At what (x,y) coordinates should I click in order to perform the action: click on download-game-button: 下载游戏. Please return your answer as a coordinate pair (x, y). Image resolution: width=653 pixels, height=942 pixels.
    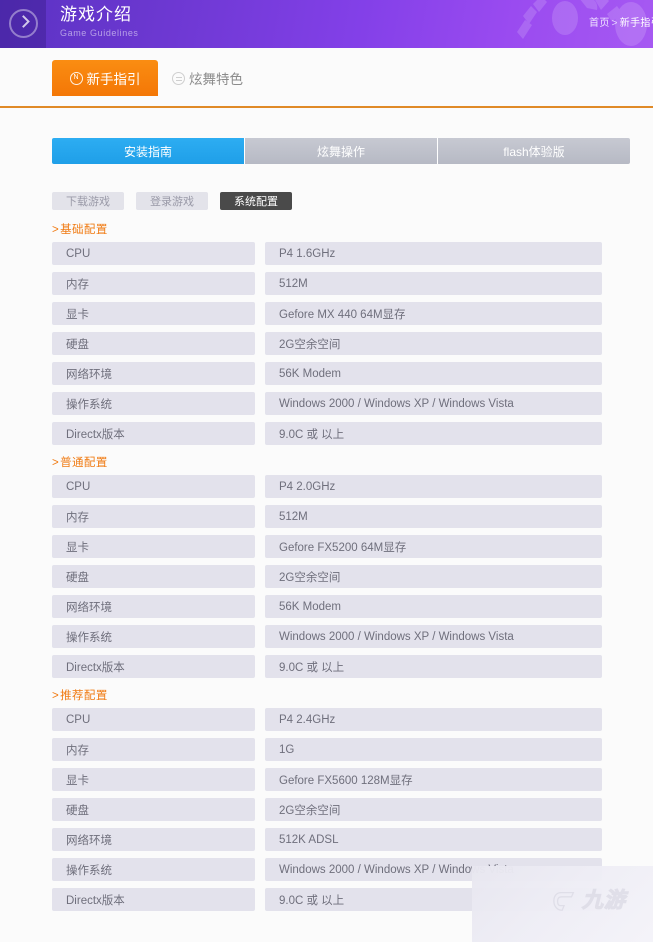
    Looking at the image, I should click on (88, 201).